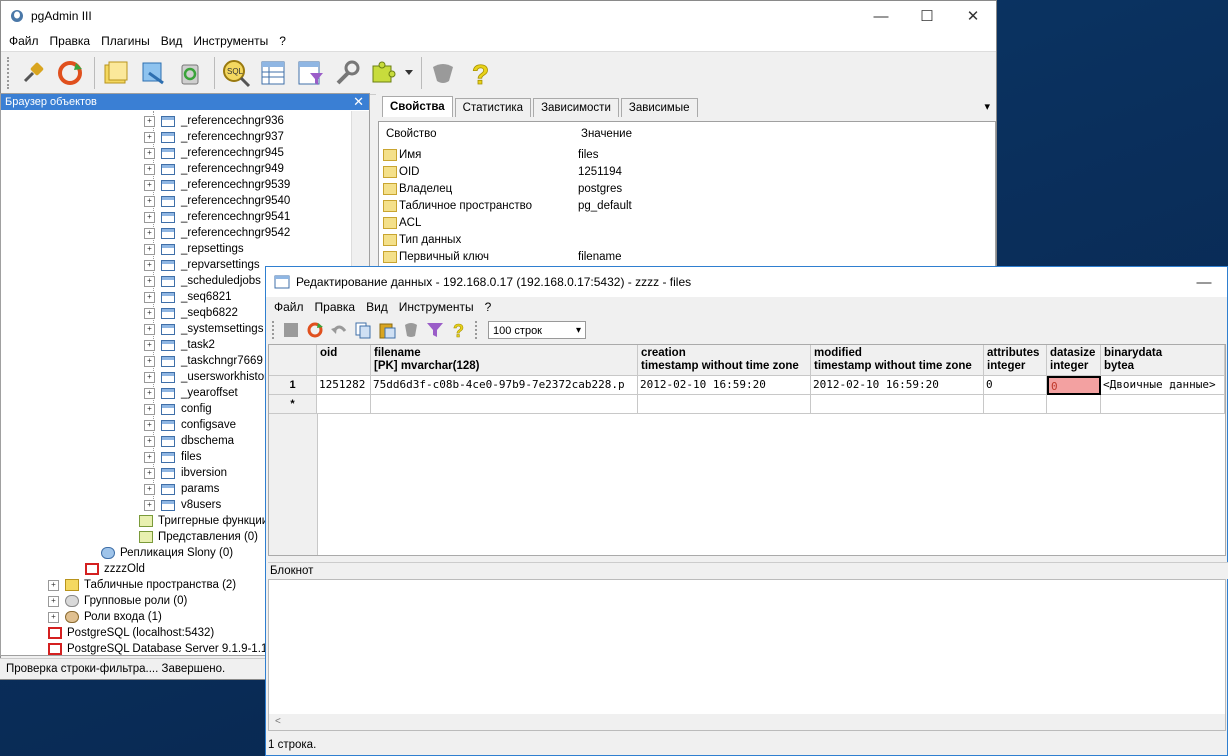  What do you see at coordinates (289, 307) in the screenshot?
I see `edit-menu-file: Файл` at bounding box center [289, 307].